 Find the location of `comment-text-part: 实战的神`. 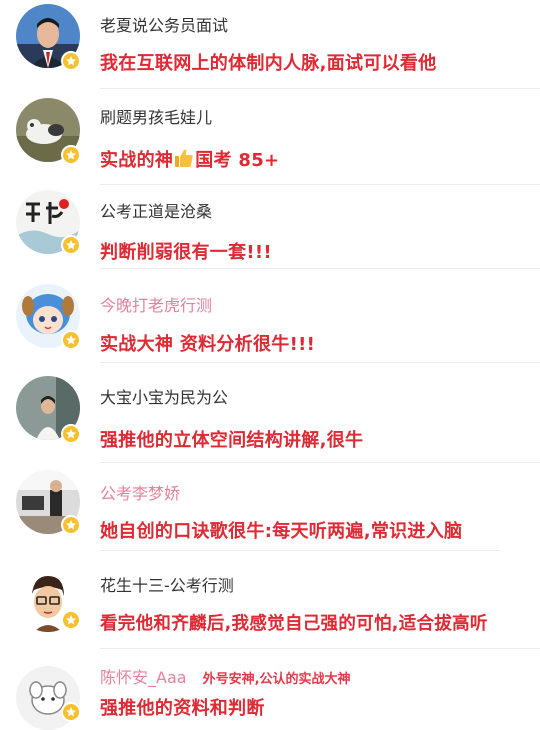

comment-text-part: 实战的神 is located at coordinates (137, 160).